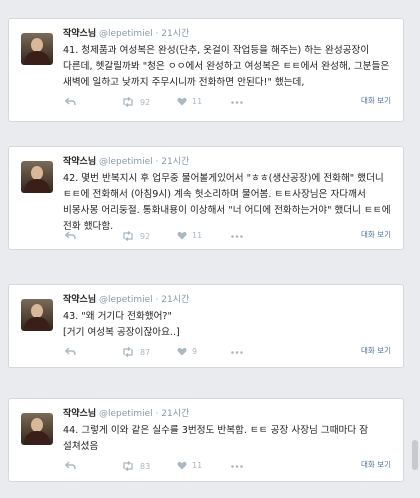 The height and width of the screenshot is (498, 420). I want to click on tweet-actions: 83 11, so click(230, 468).